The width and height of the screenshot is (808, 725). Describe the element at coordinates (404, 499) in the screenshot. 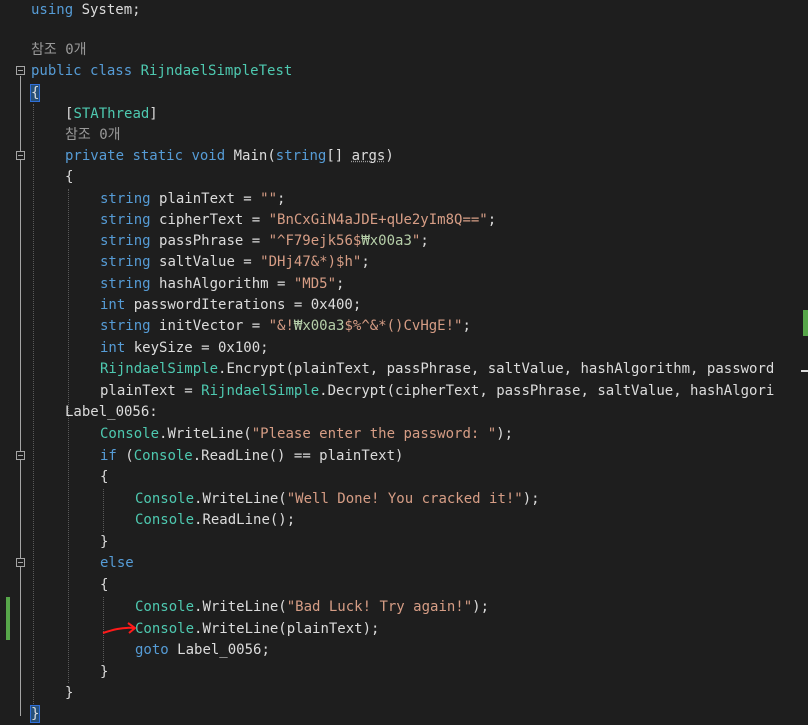

I see `code-token: "Well Done! You cracked it!"` at that location.